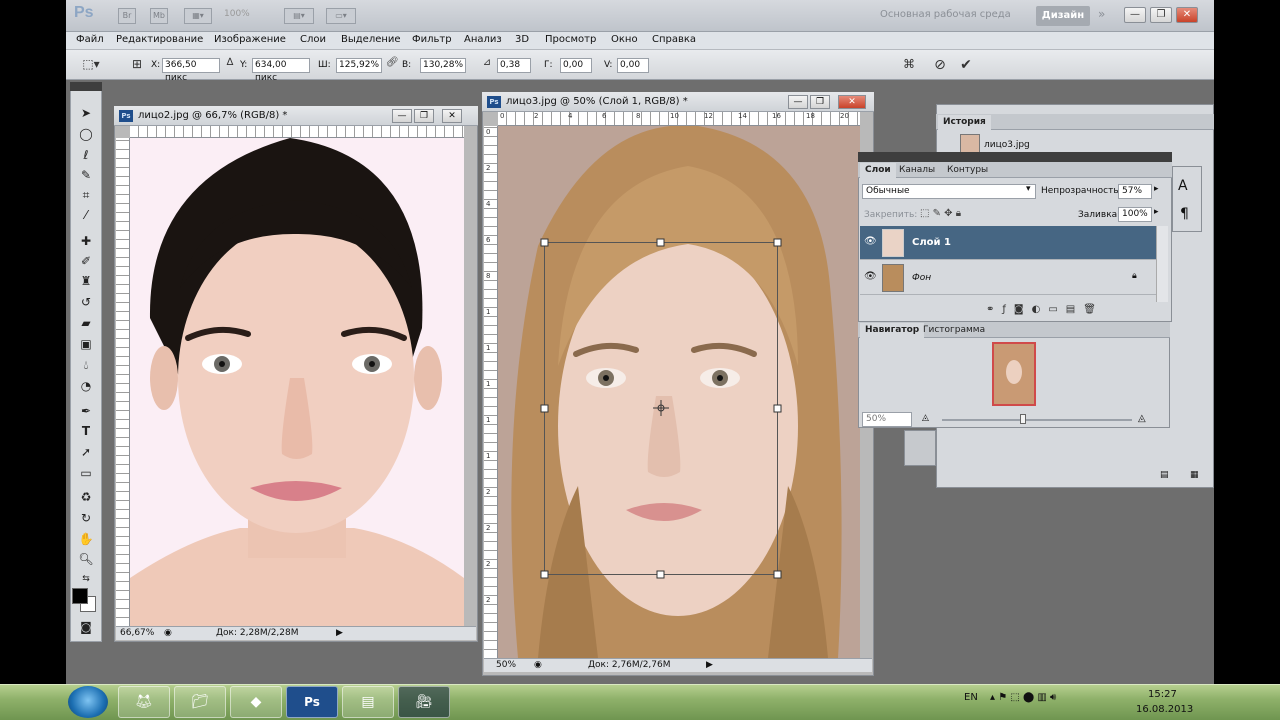  What do you see at coordinates (940, 66) in the screenshot?
I see `cancel-transform-icon: ⊘` at bounding box center [940, 66].